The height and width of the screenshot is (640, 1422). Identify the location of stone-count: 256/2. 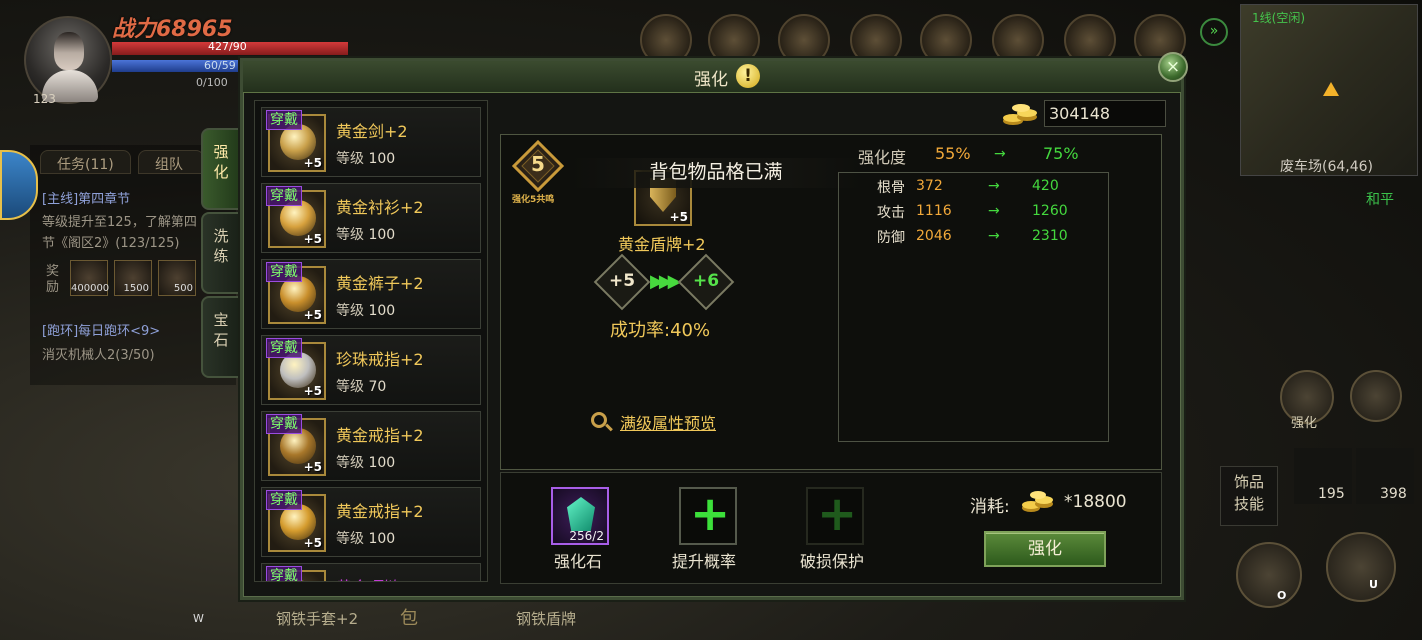
(586, 536).